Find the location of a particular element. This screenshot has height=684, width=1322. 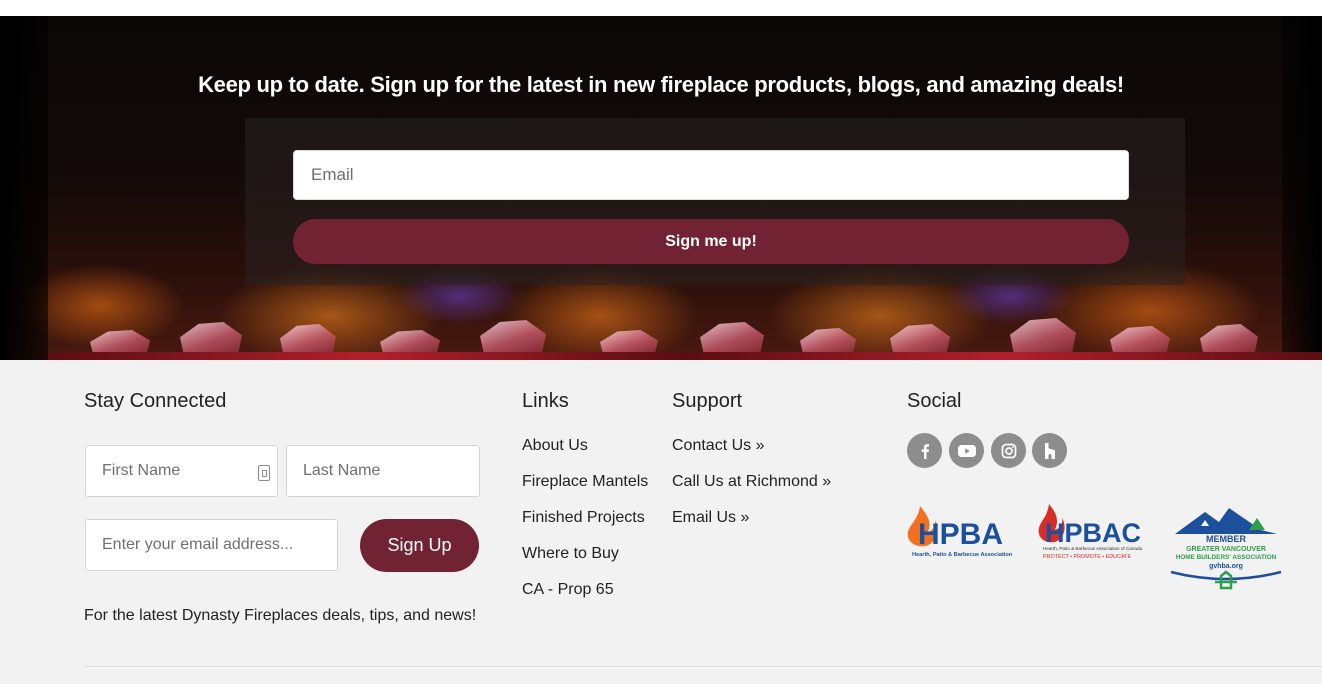

gvhba-line2: HOME BUILDERS' ASSOCIATION is located at coordinates (1226, 557).